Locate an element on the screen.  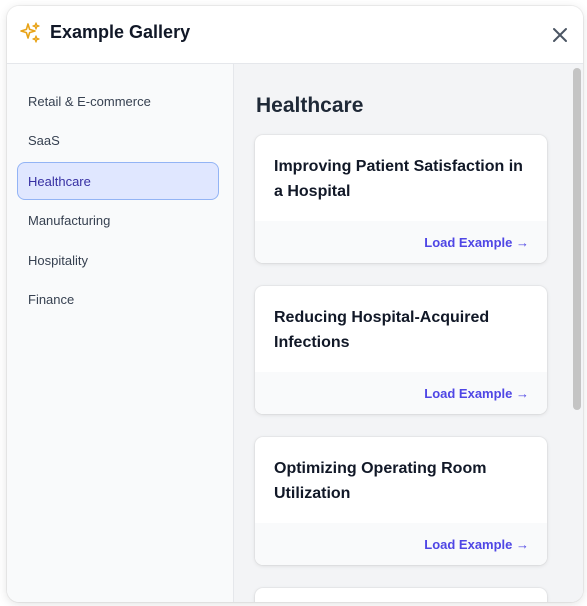
close-icon is located at coordinates (560, 35).